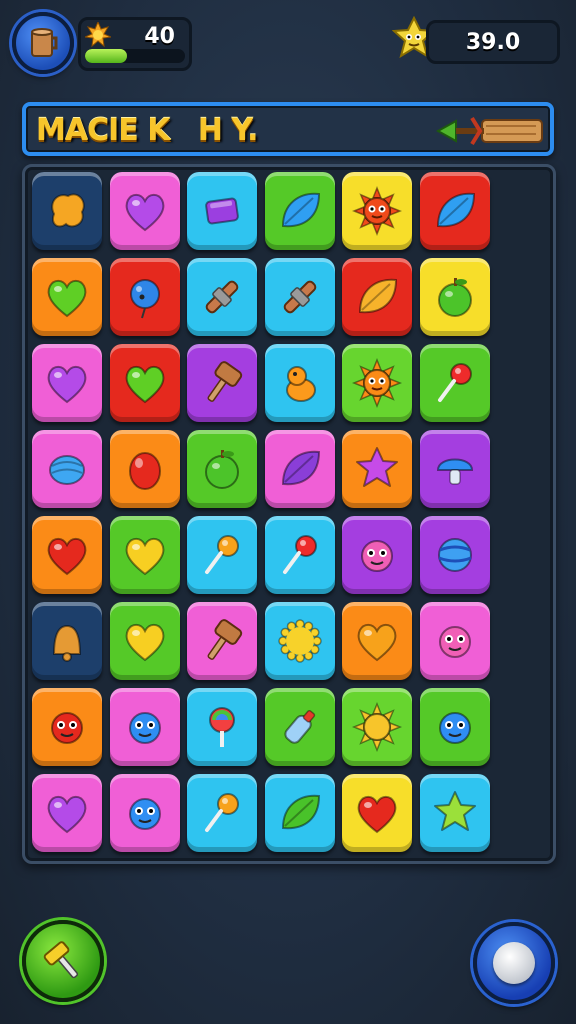  I want to click on orange-duck-icon, so click(300, 384).